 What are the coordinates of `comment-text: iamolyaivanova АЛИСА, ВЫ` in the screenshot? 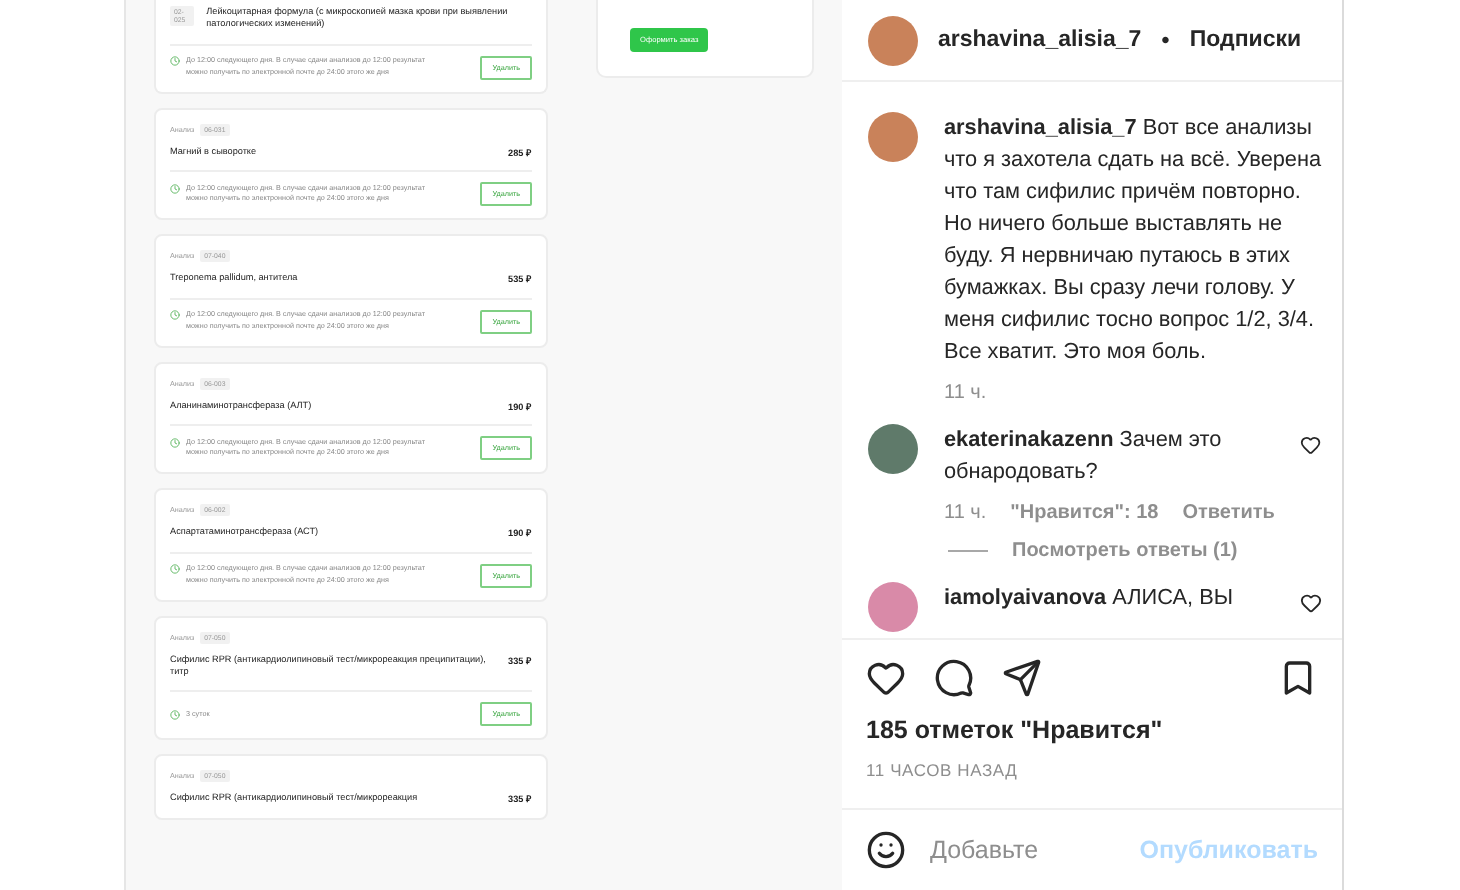 It's located at (1089, 599).